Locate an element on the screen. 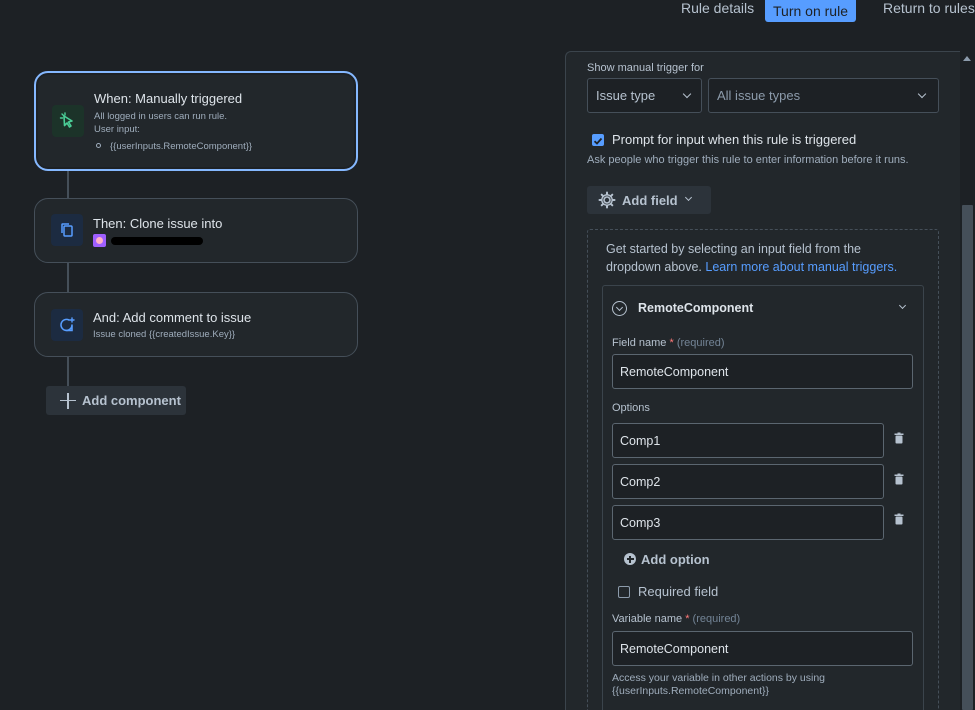  add-comment-title: And: Add comment to issue is located at coordinates (172, 317).